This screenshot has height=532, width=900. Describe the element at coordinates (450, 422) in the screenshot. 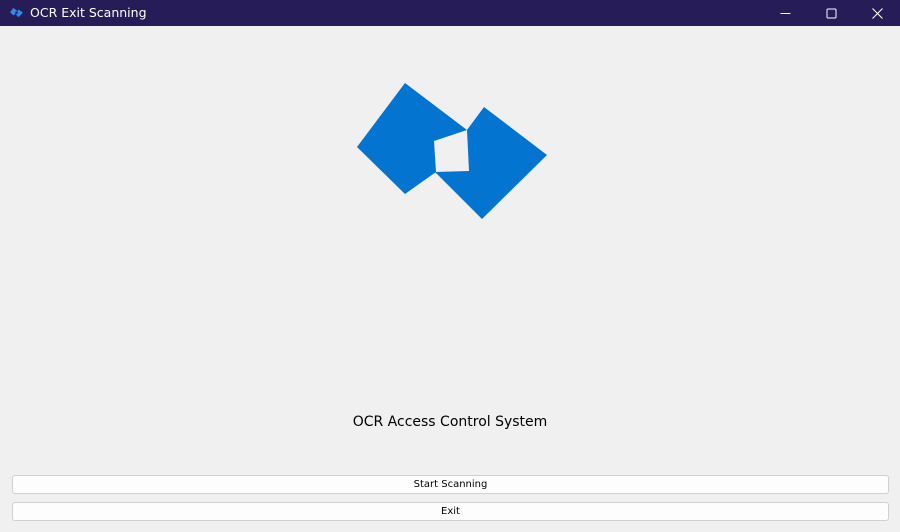

I see `app-heading: OCR Access Control System` at that location.